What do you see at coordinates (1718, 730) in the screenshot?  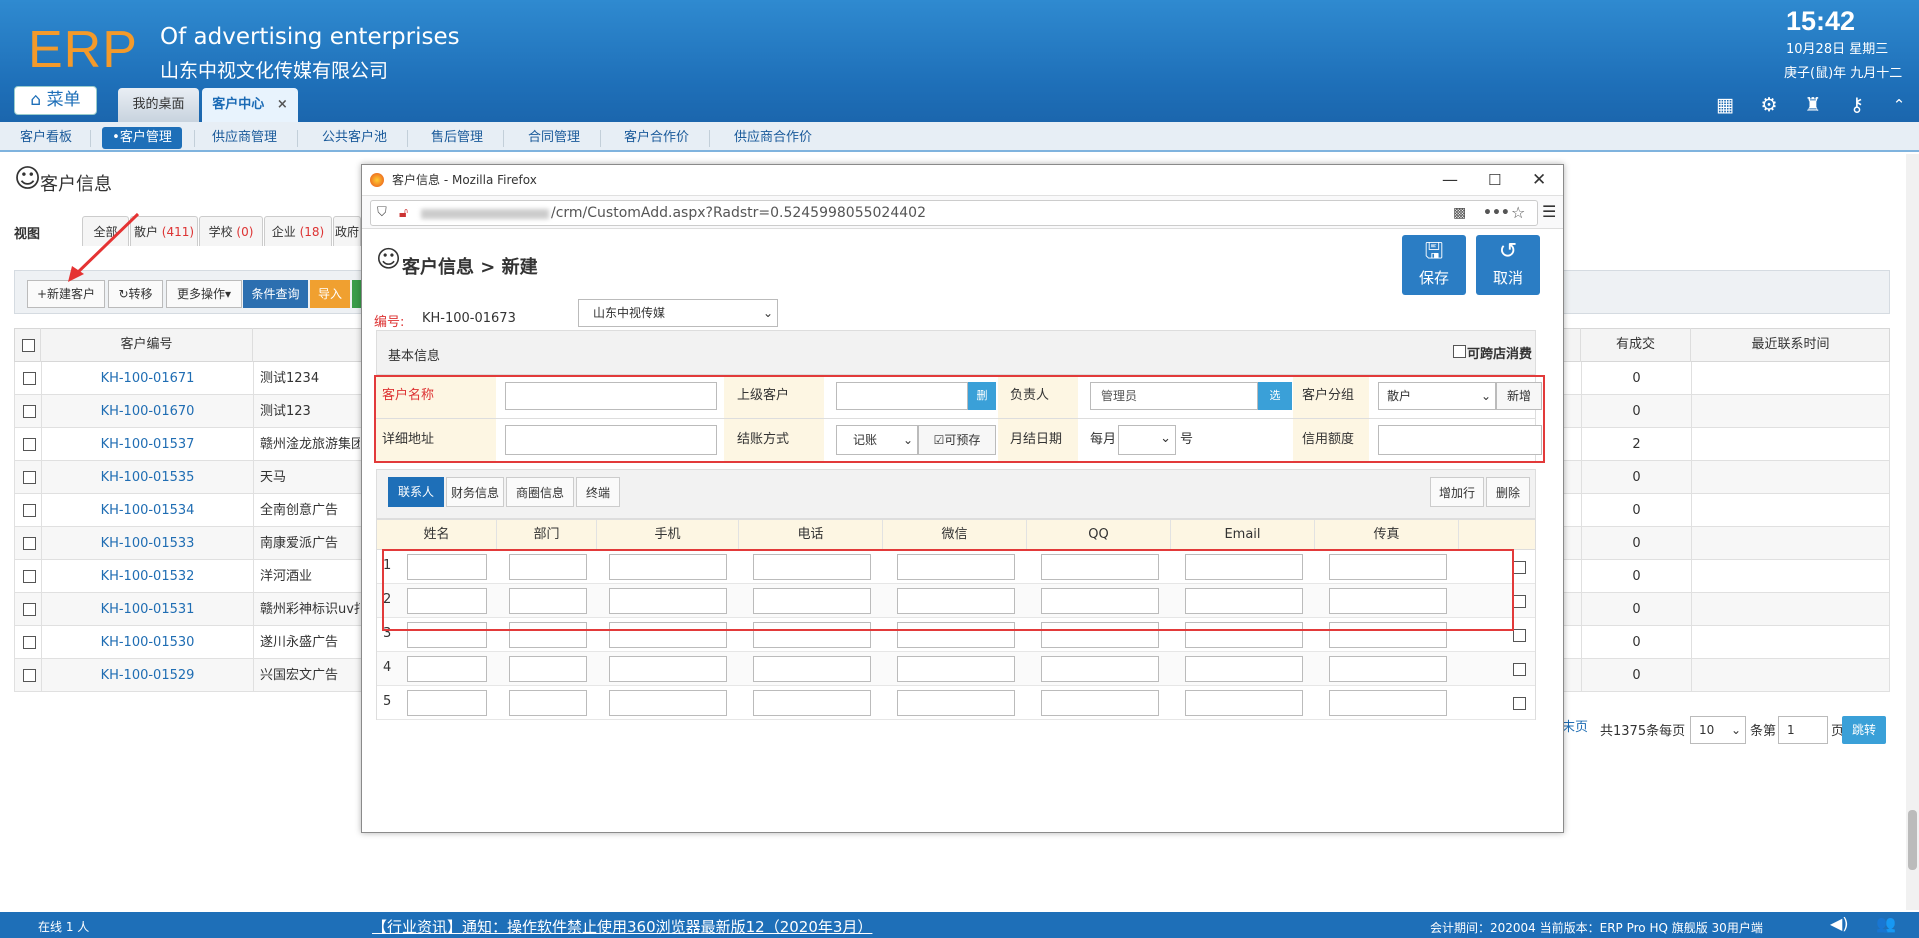 I see `per-page-select: 10 ⌄` at bounding box center [1718, 730].